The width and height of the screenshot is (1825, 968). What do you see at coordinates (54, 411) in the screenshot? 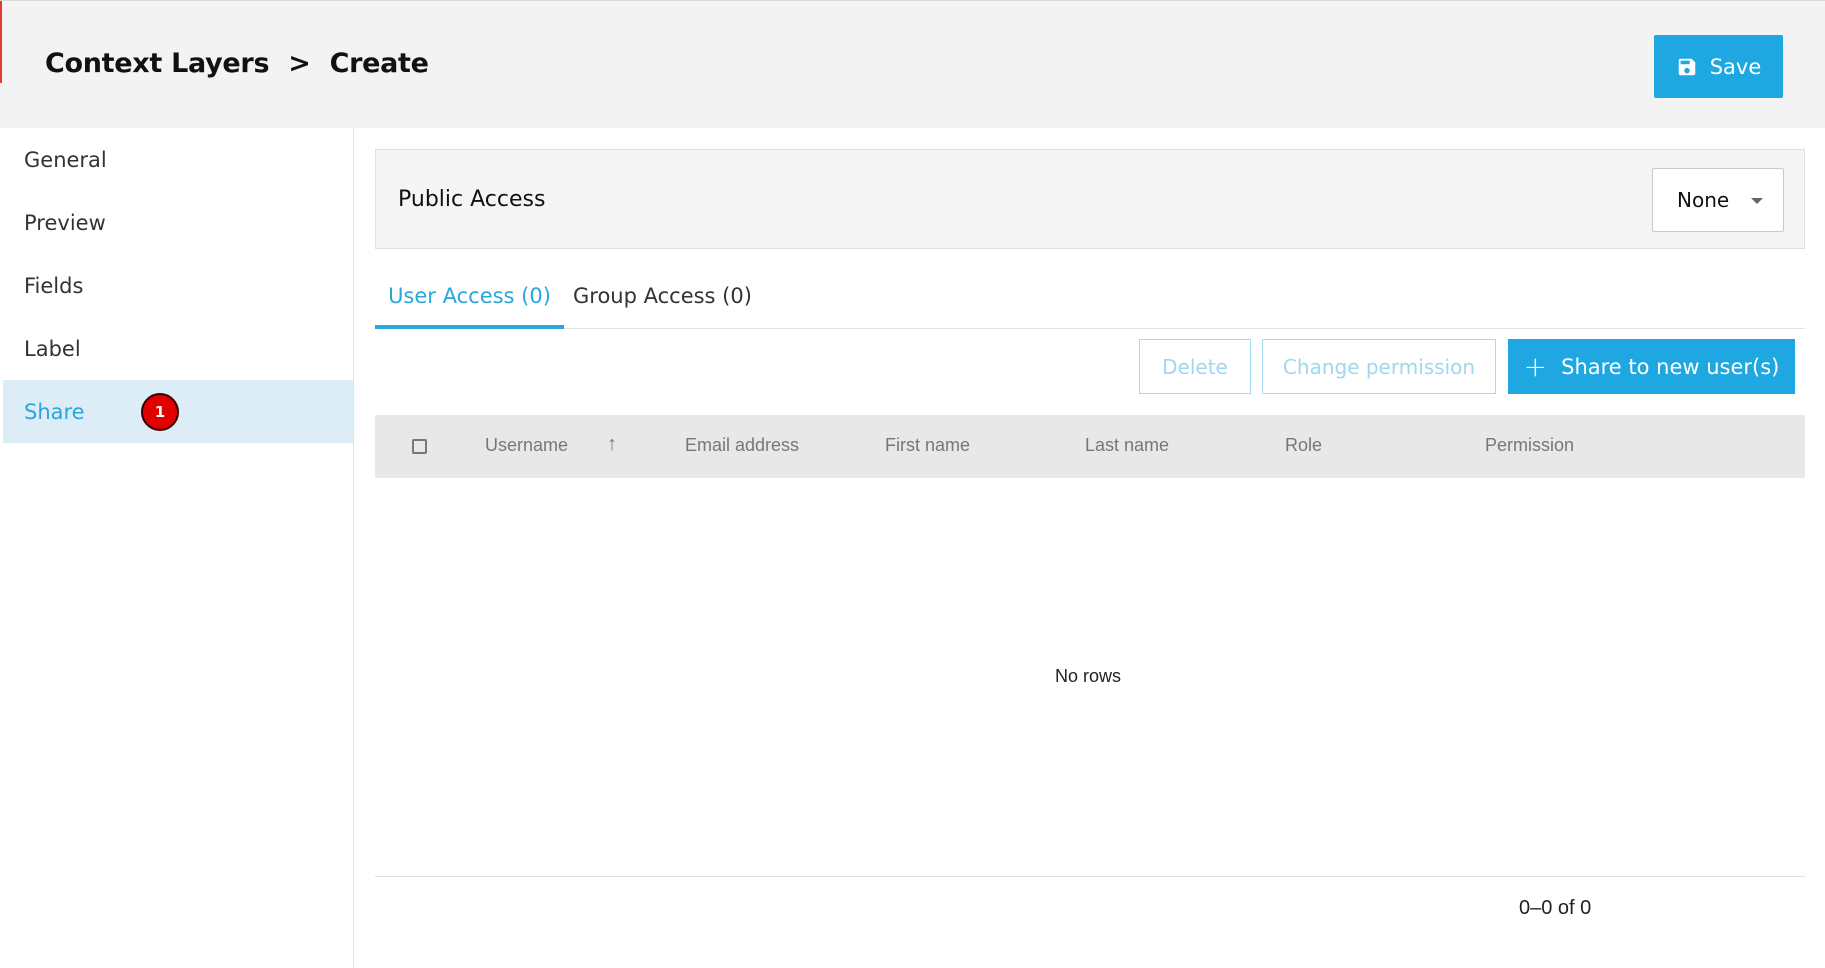
I see `sidebar-item-label: Share` at bounding box center [54, 411].